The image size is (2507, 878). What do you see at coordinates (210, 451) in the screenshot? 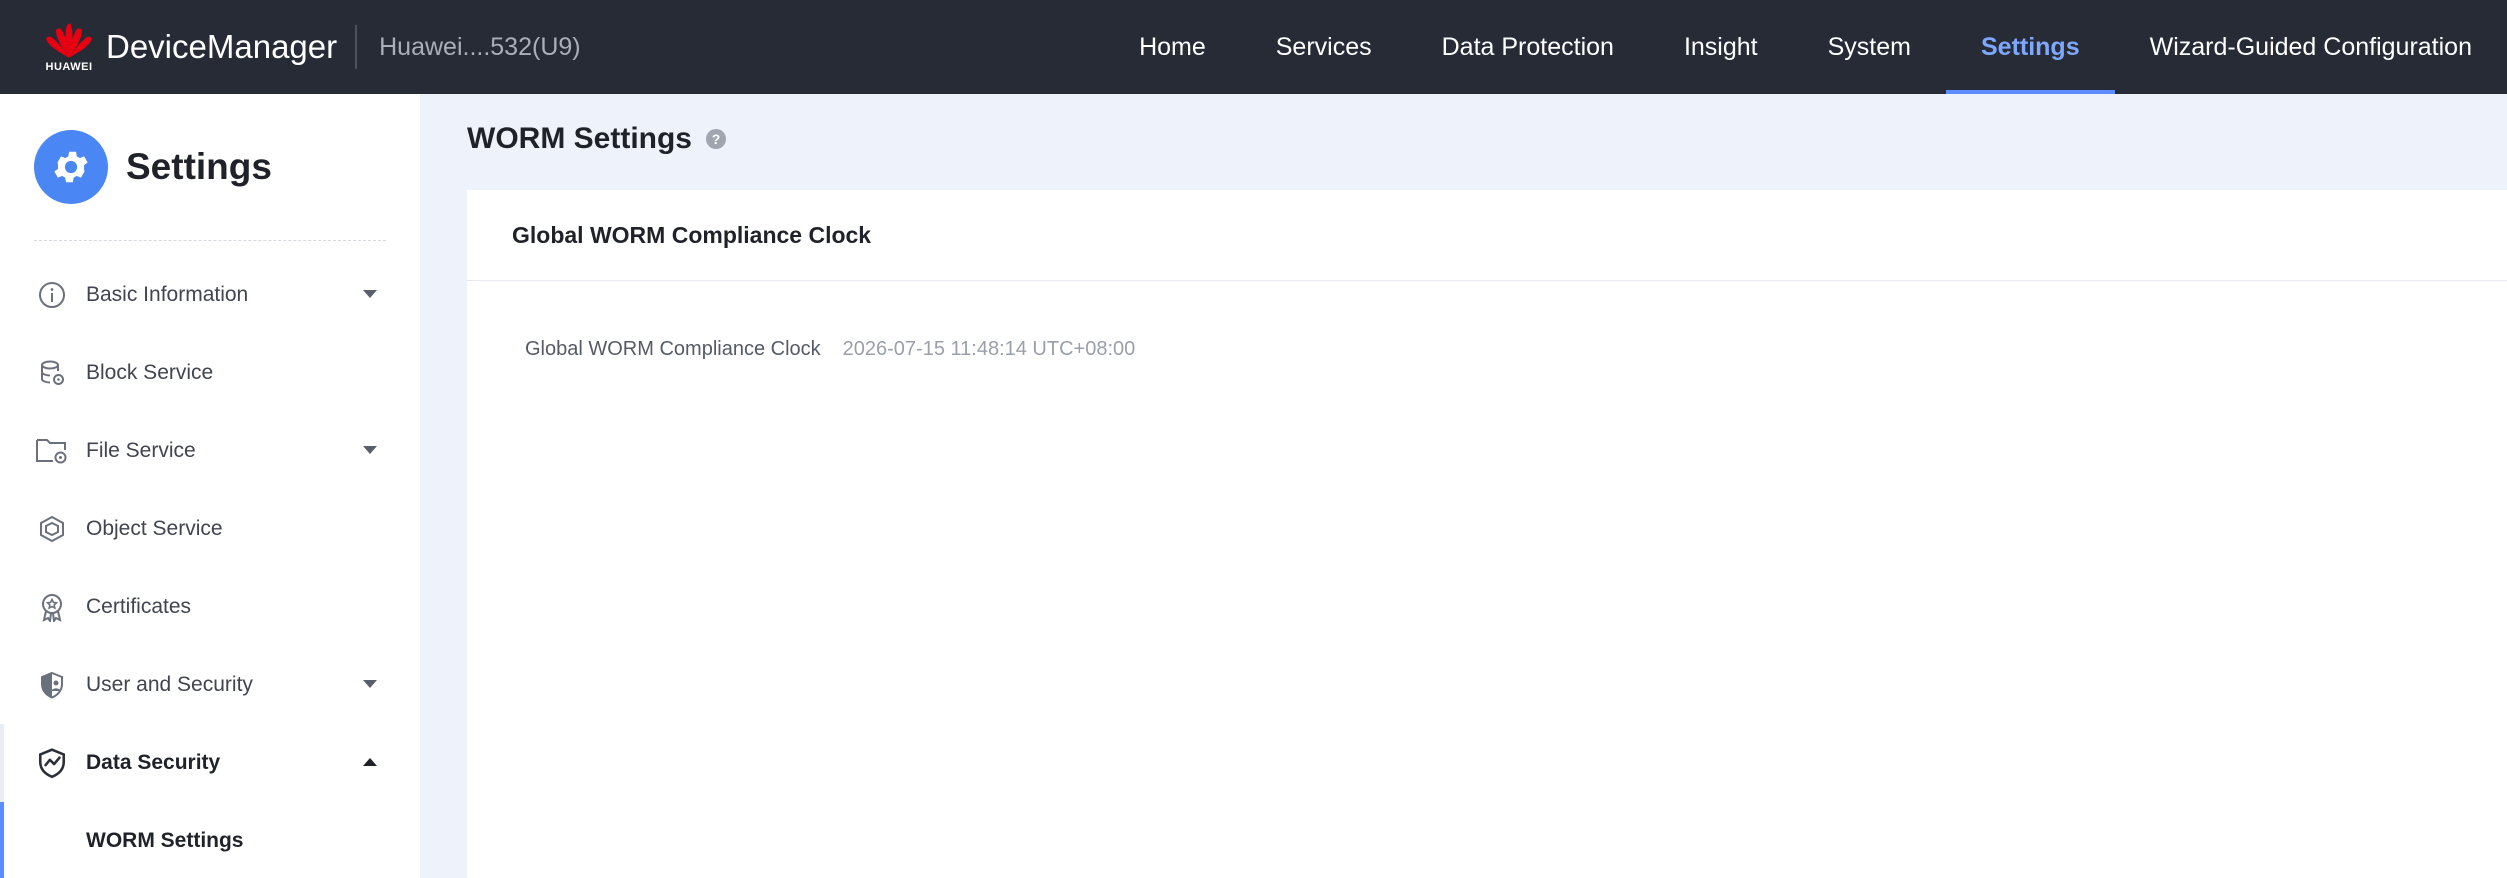
I see `sidebar-item-file-service: File Service` at bounding box center [210, 451].